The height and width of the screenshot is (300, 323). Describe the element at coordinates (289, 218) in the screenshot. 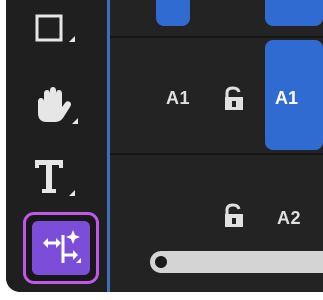

I see `track-target-label: A2` at that location.